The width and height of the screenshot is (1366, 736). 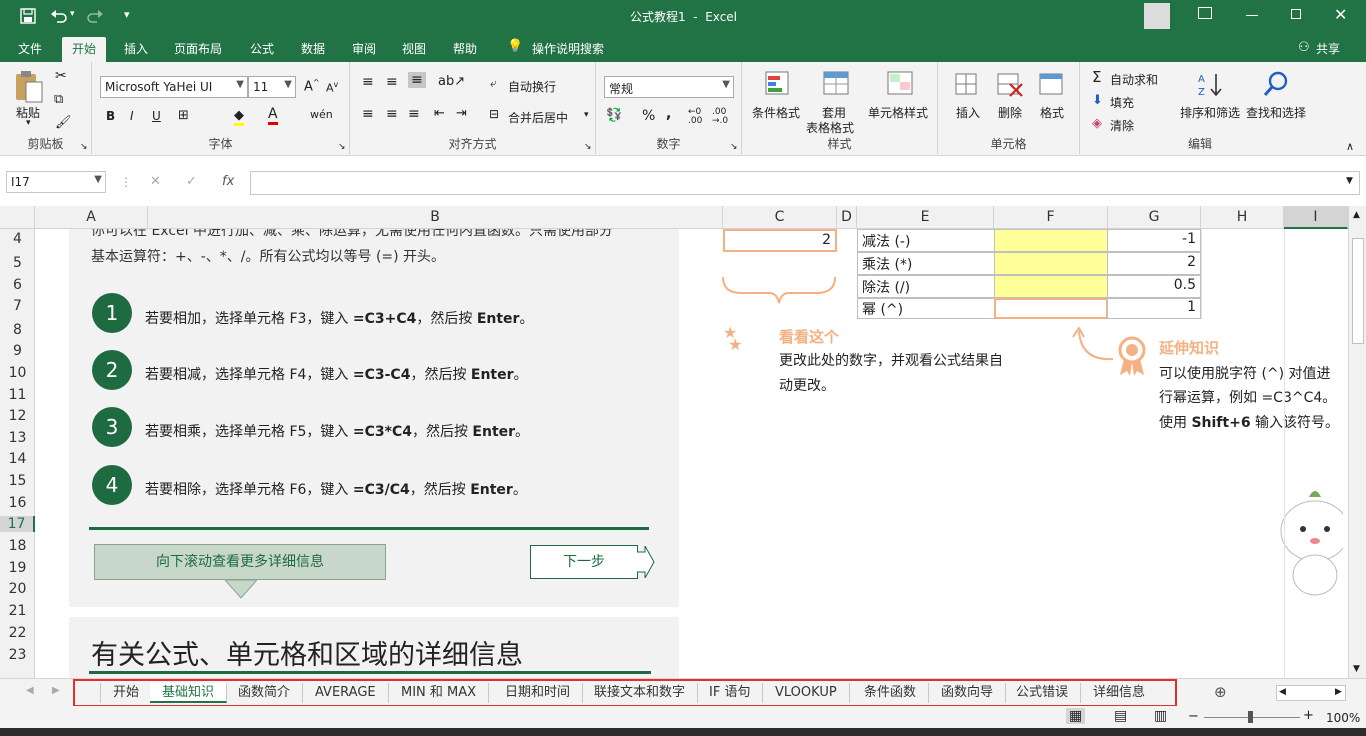 I want to click on font-size-select: 11 ▼, so click(x=272, y=87).